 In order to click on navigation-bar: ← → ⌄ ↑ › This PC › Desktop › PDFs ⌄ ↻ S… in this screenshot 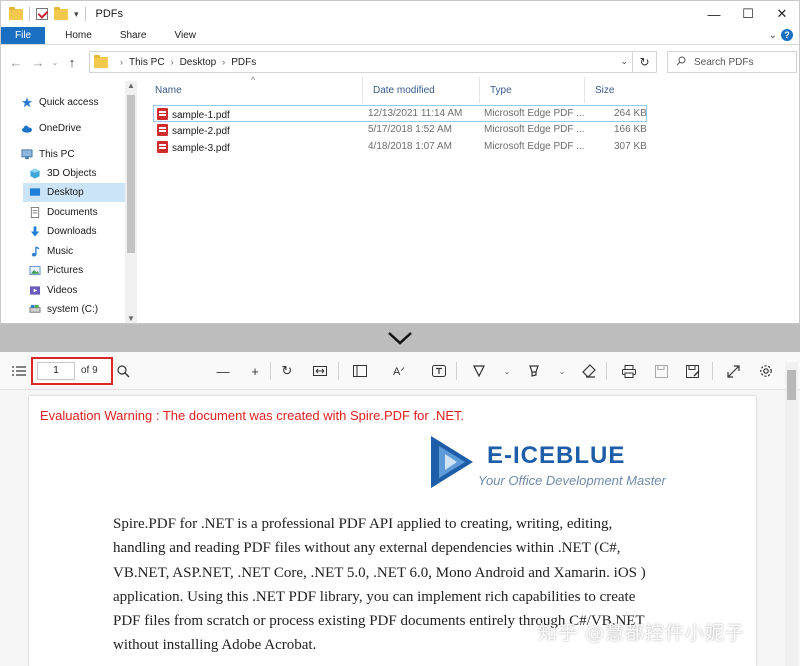, I will do `click(400, 62)`.